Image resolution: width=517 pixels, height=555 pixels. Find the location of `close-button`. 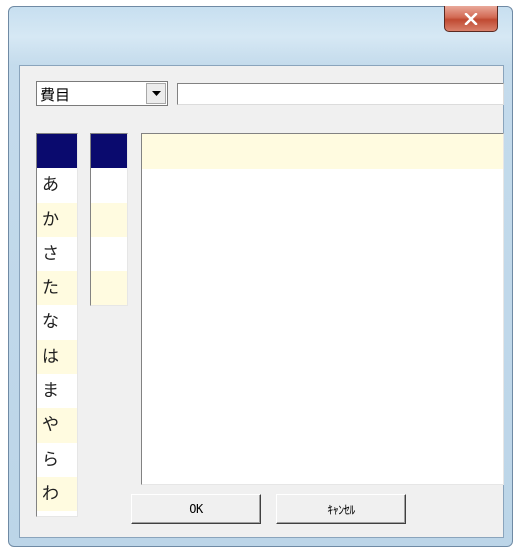

close-button is located at coordinates (471, 19).